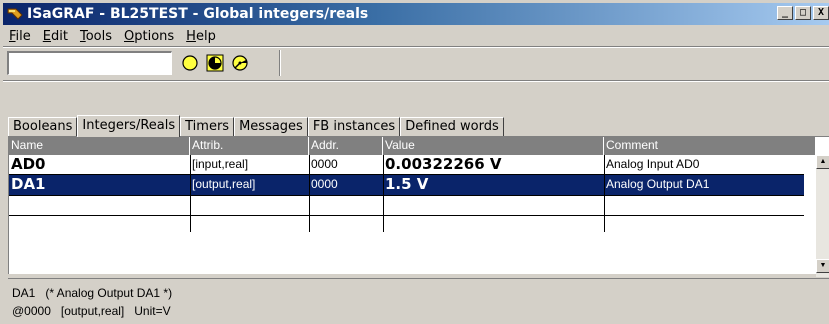  What do you see at coordinates (416, 81) in the screenshot?
I see `toolbar-separator-line` at bounding box center [416, 81].